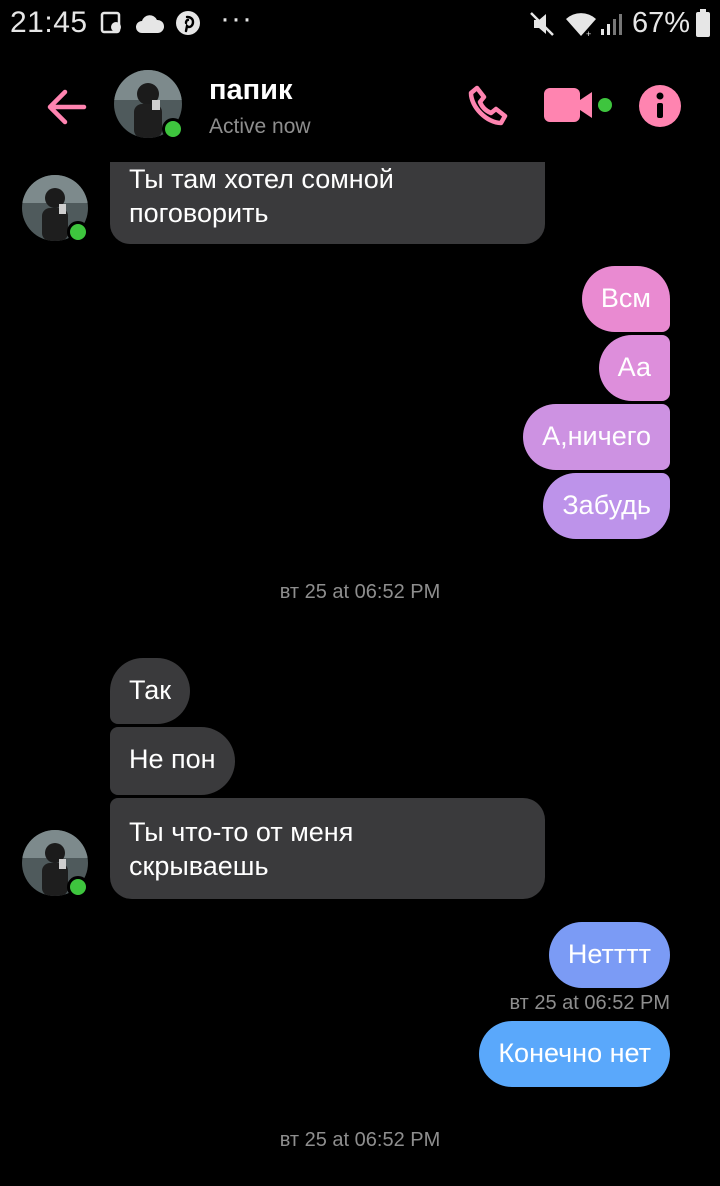  Describe the element at coordinates (360, 107) in the screenshot. I see `chat-header: папик Active now` at that location.